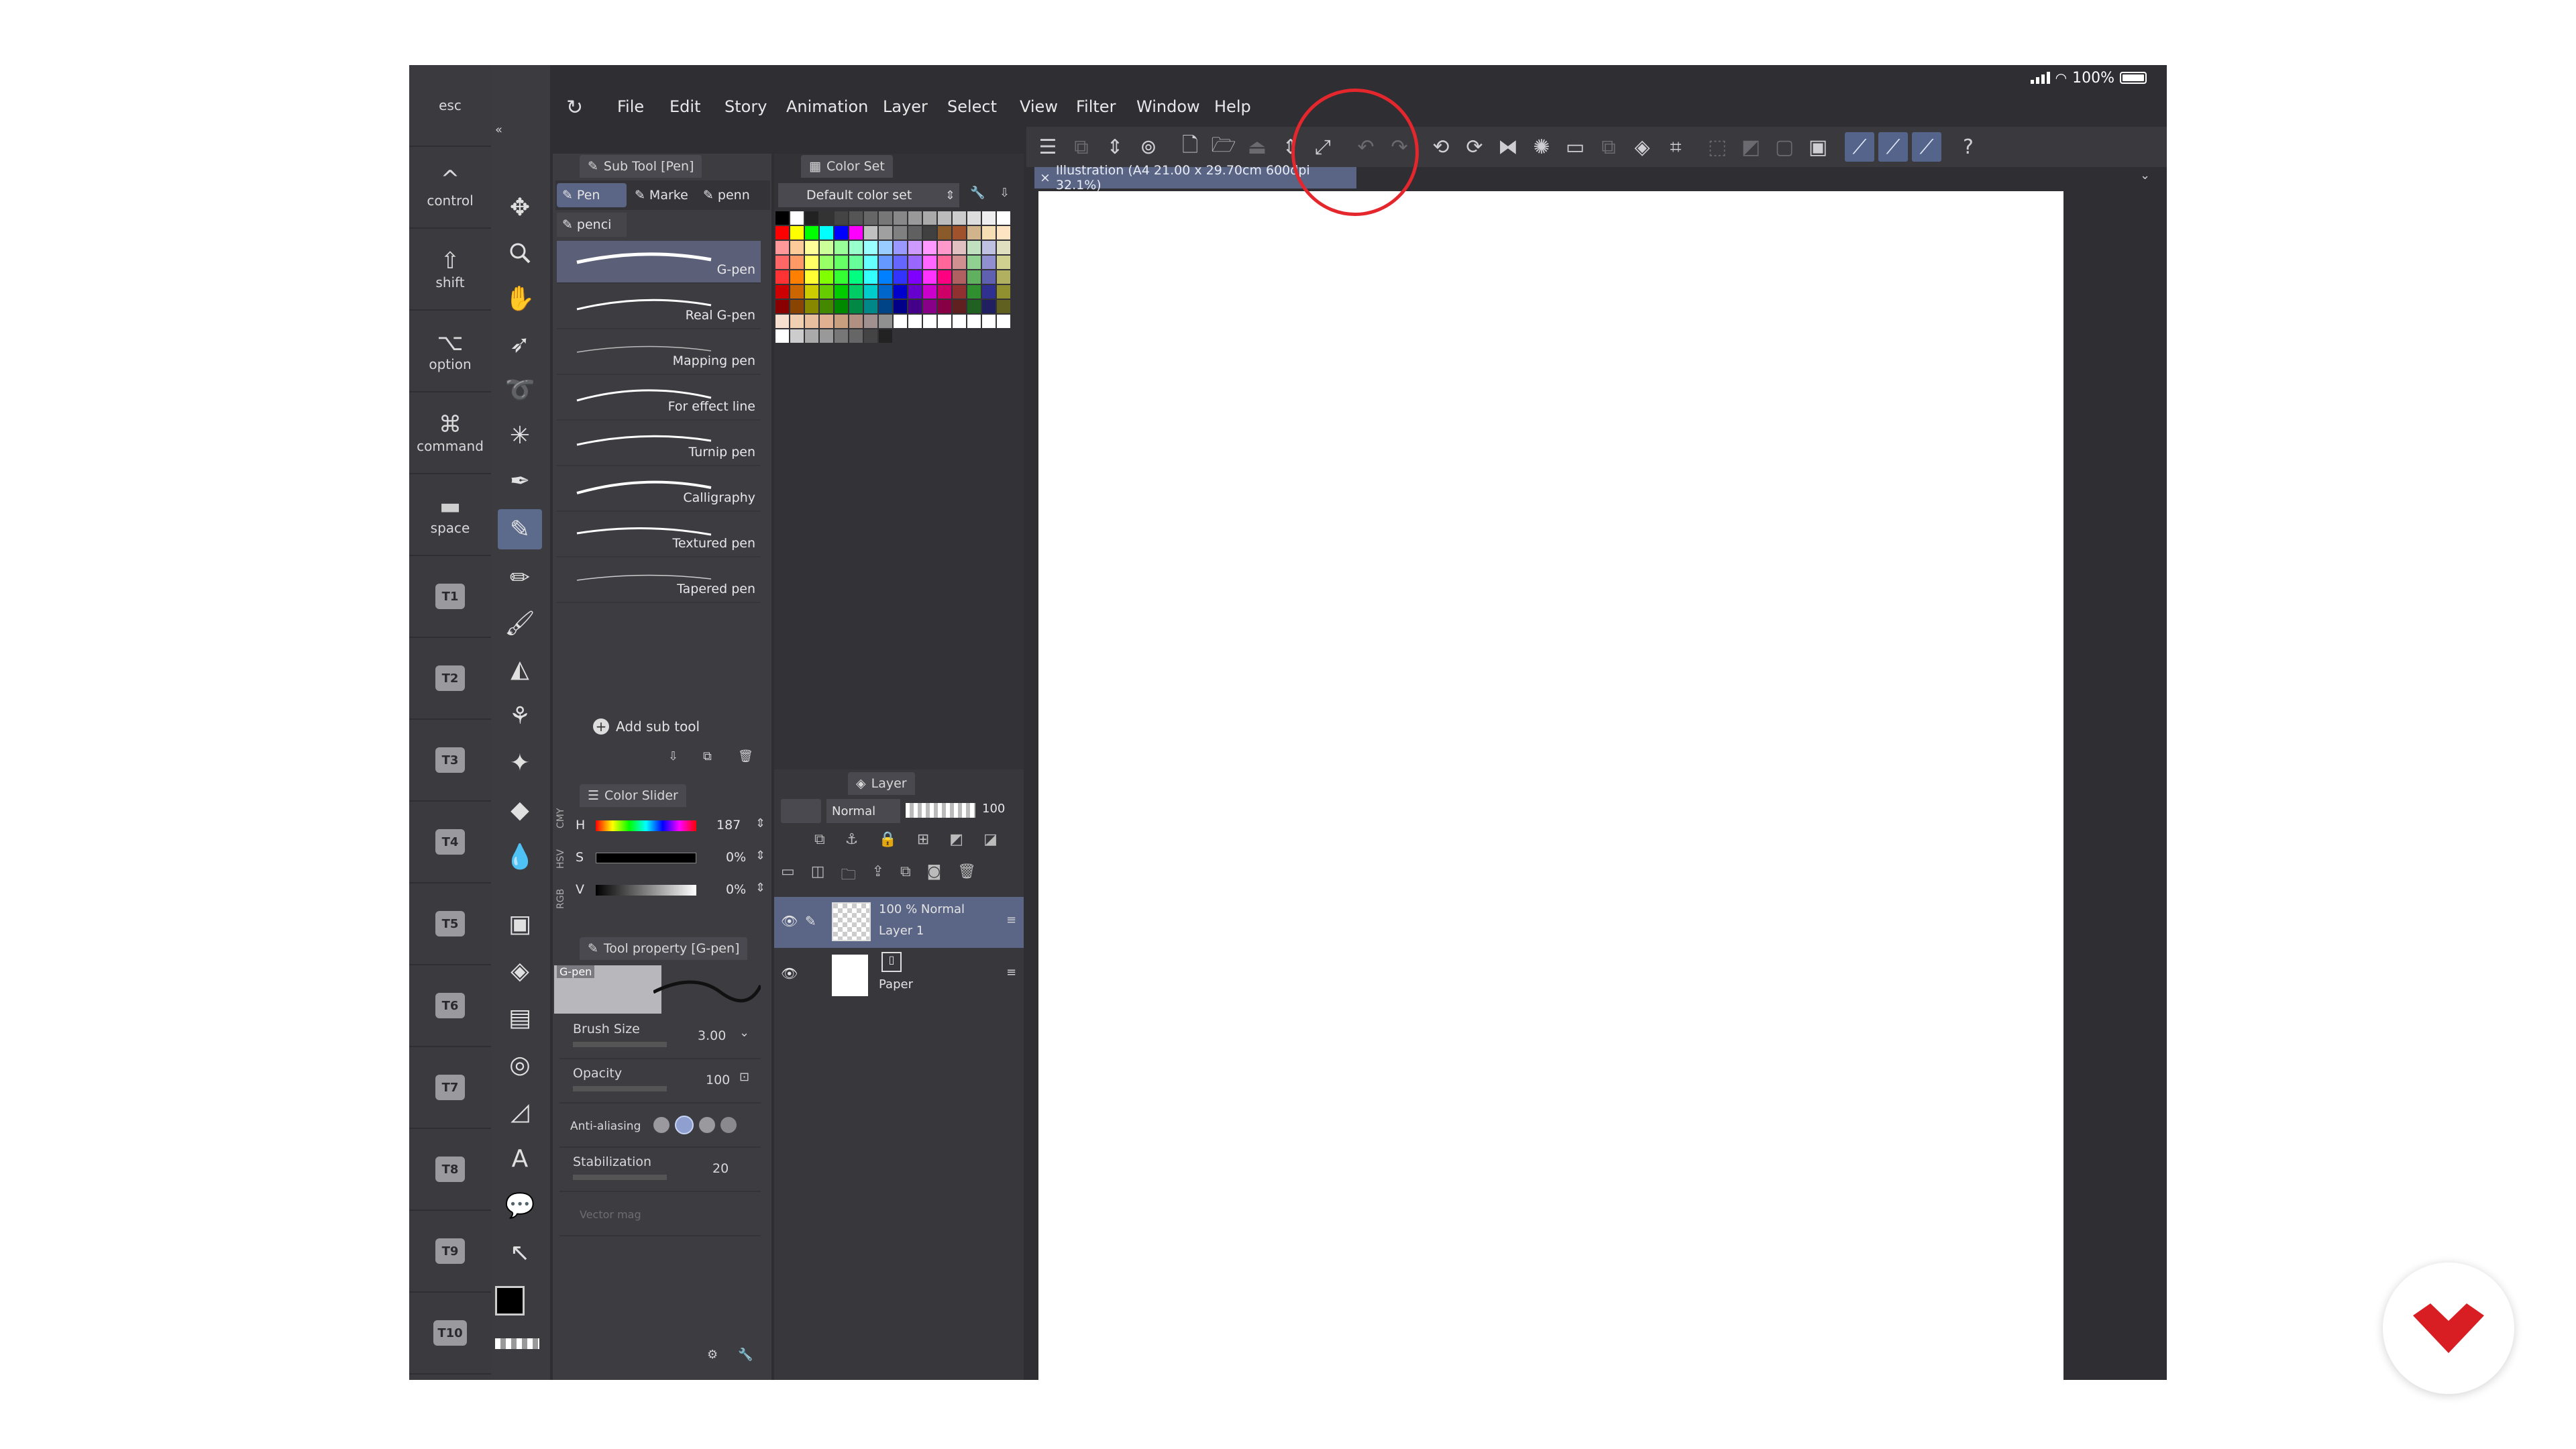 The image size is (2576, 1449). Describe the element at coordinates (2145, 175) in the screenshot. I see `tab-chevron-down-icon: ⌄` at that location.